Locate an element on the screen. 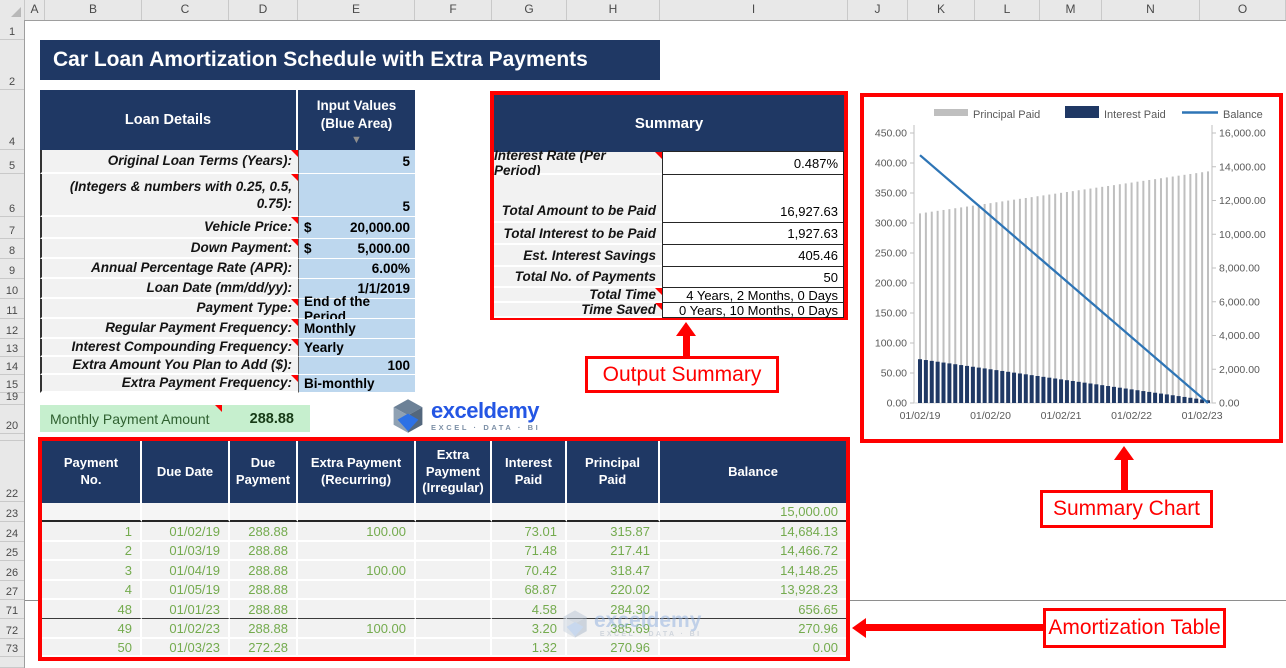  loan-row-value: Yearly is located at coordinates (356, 348).